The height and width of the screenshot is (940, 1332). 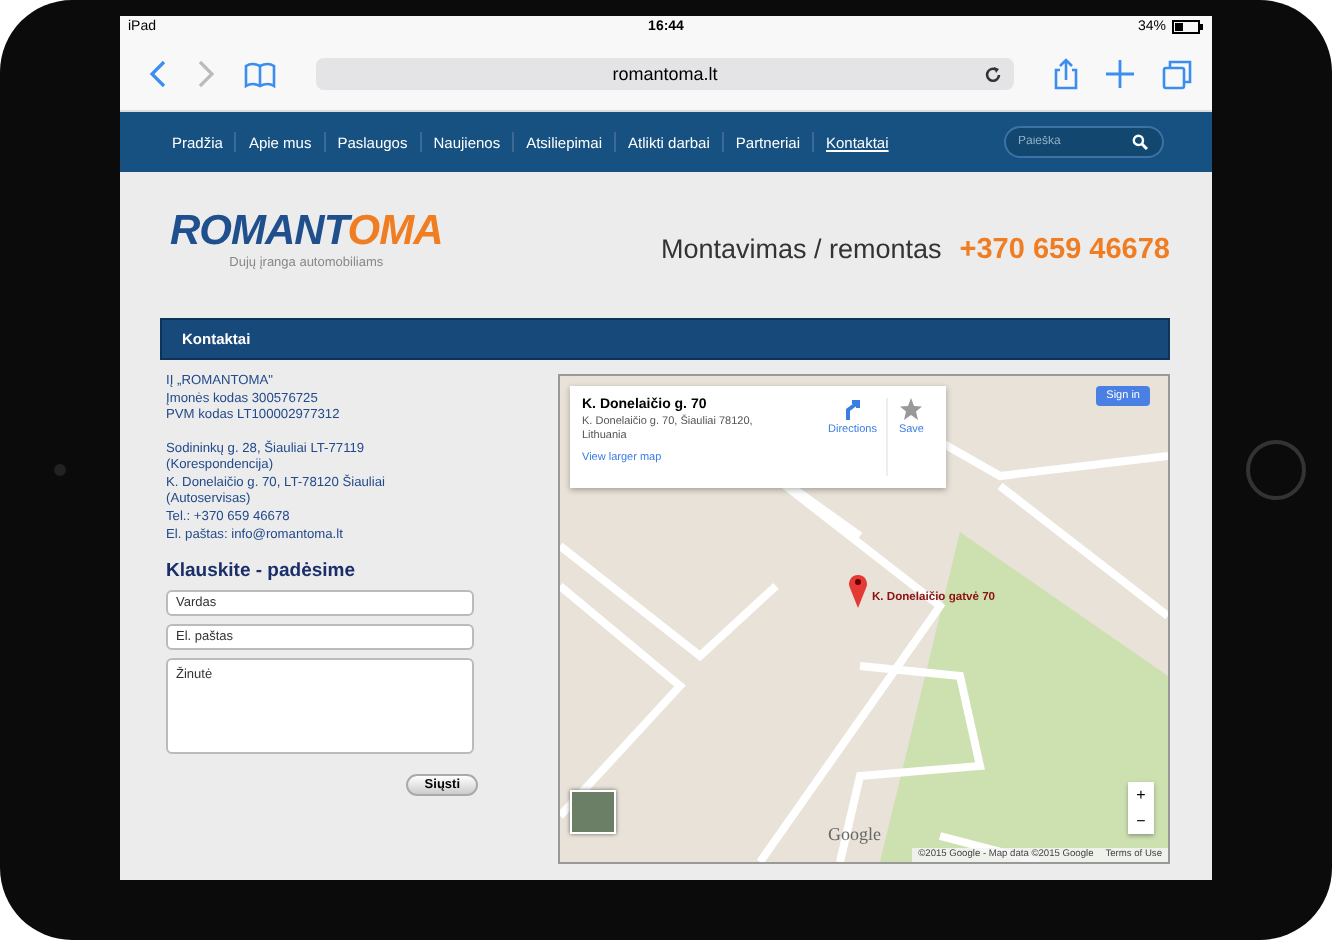 What do you see at coordinates (1120, 74) in the screenshot?
I see `plus-icon` at bounding box center [1120, 74].